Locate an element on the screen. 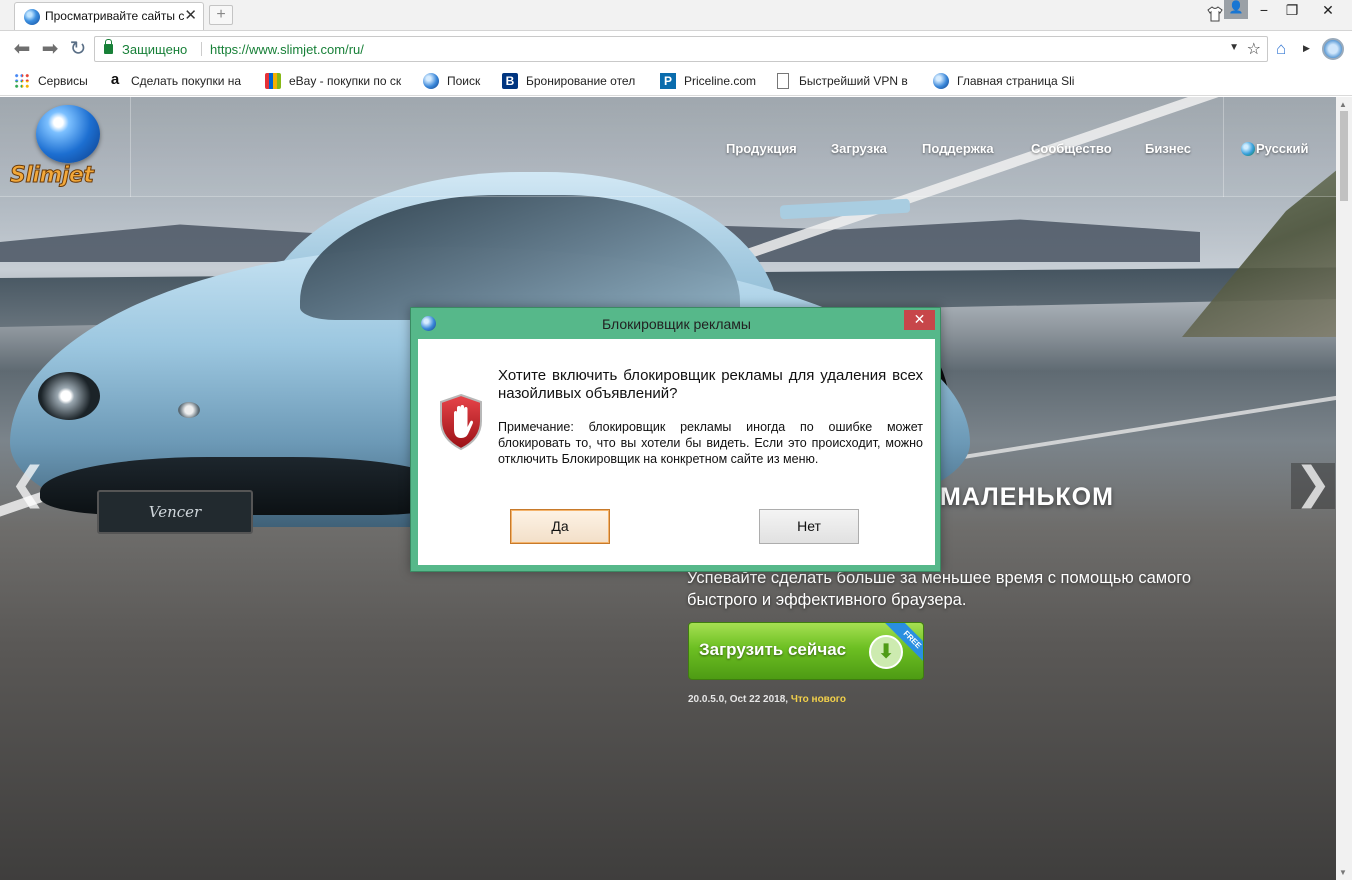 Image resolution: width=1352 pixels, height=880 pixels. download-arrow-icon: ⬇ is located at coordinates (886, 652).